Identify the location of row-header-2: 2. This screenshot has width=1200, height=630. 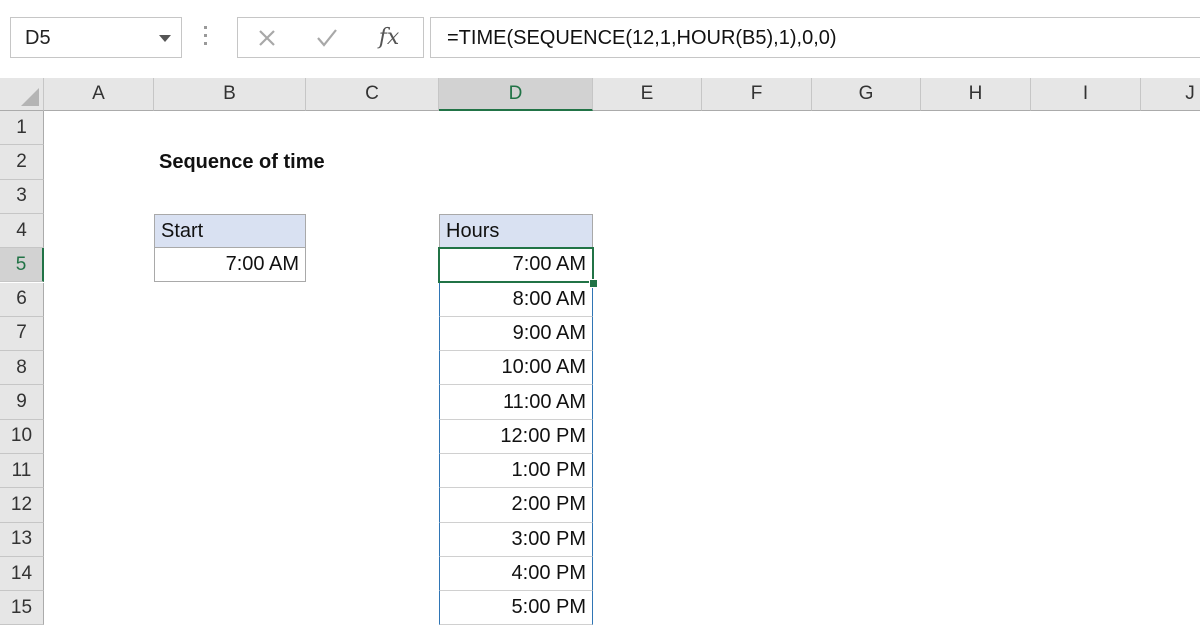
(22, 162).